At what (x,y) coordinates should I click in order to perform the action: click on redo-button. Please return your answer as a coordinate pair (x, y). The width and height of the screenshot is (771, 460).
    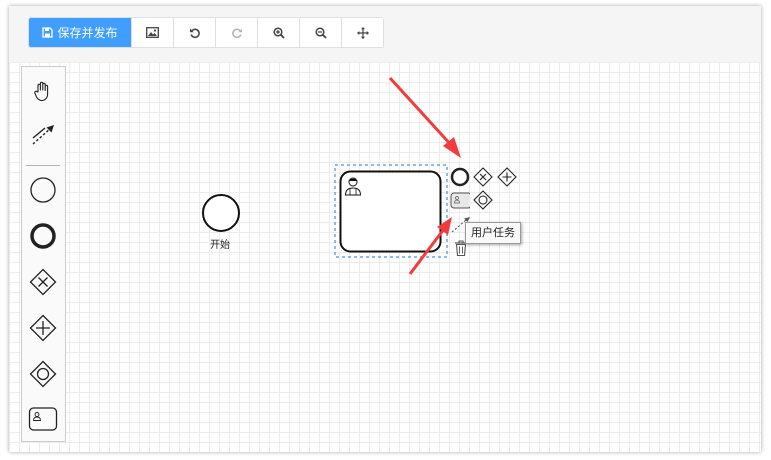
    Looking at the image, I should click on (236, 32).